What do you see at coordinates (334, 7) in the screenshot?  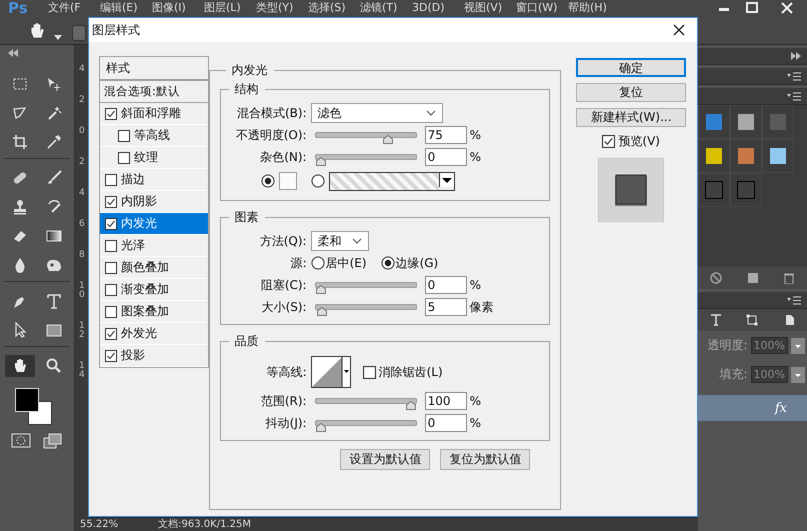 I see `menu-item: 选择(S)` at bounding box center [334, 7].